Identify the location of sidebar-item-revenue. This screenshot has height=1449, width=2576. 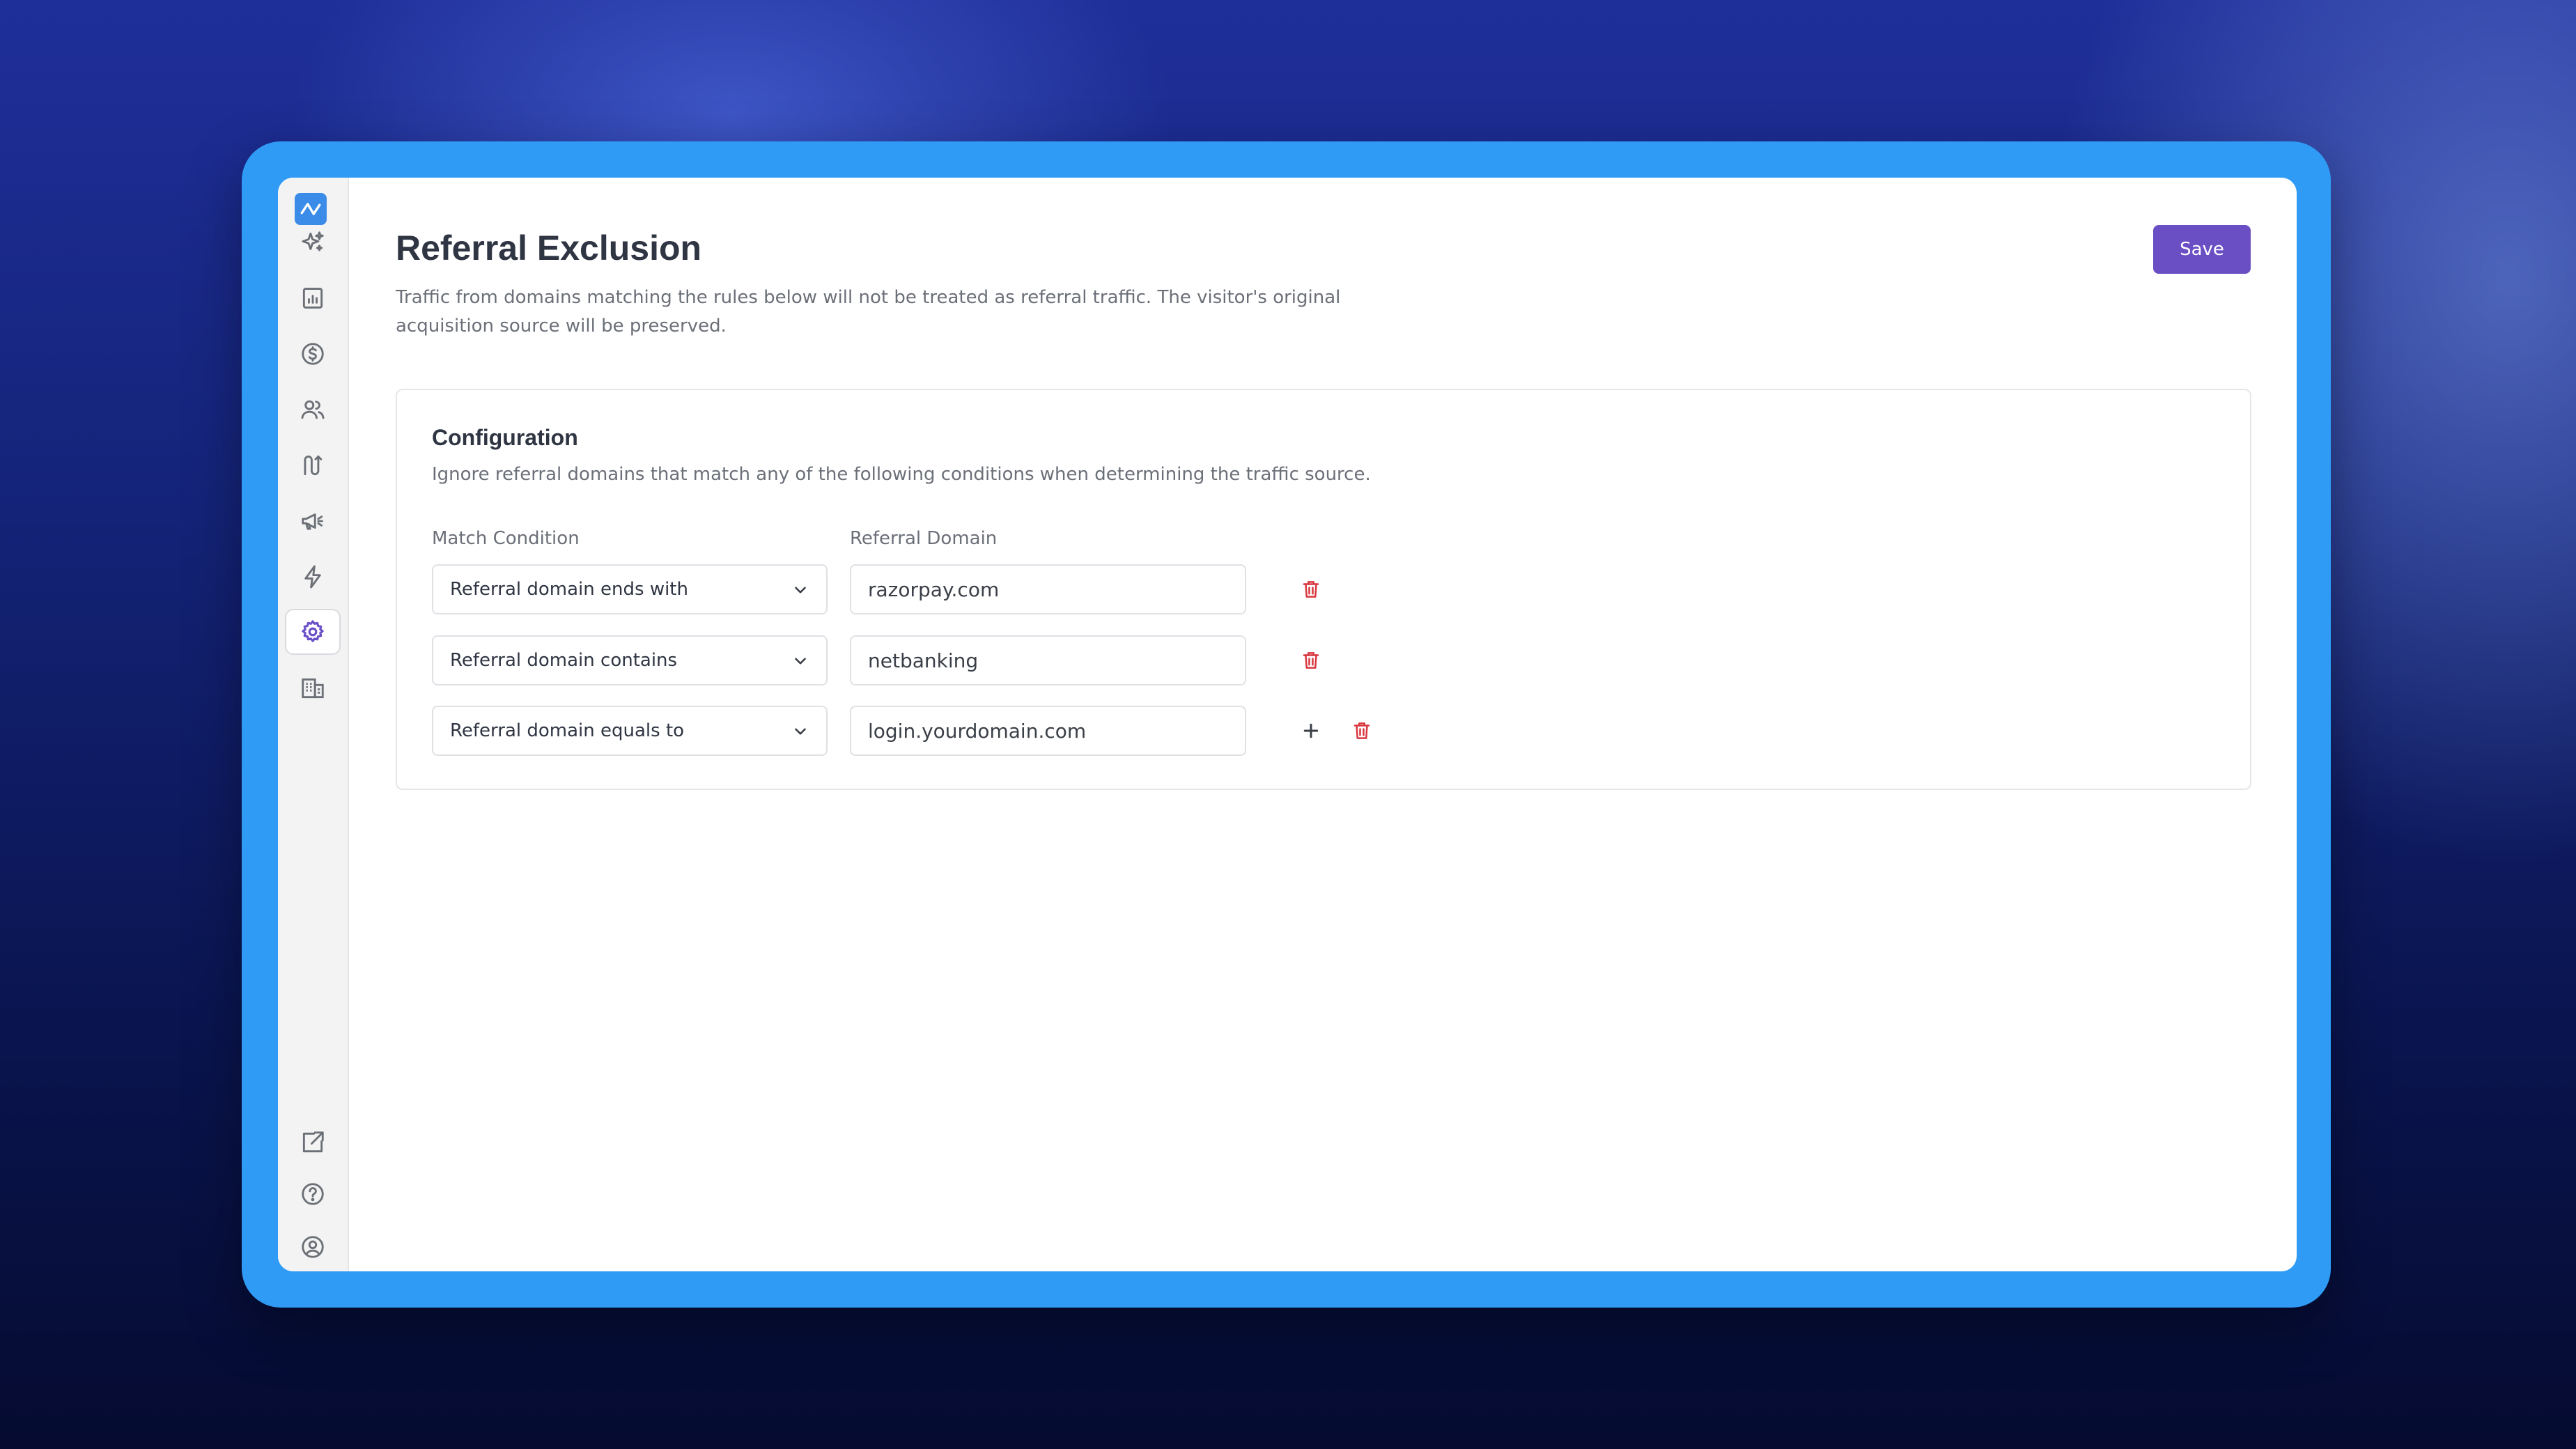
(313, 354).